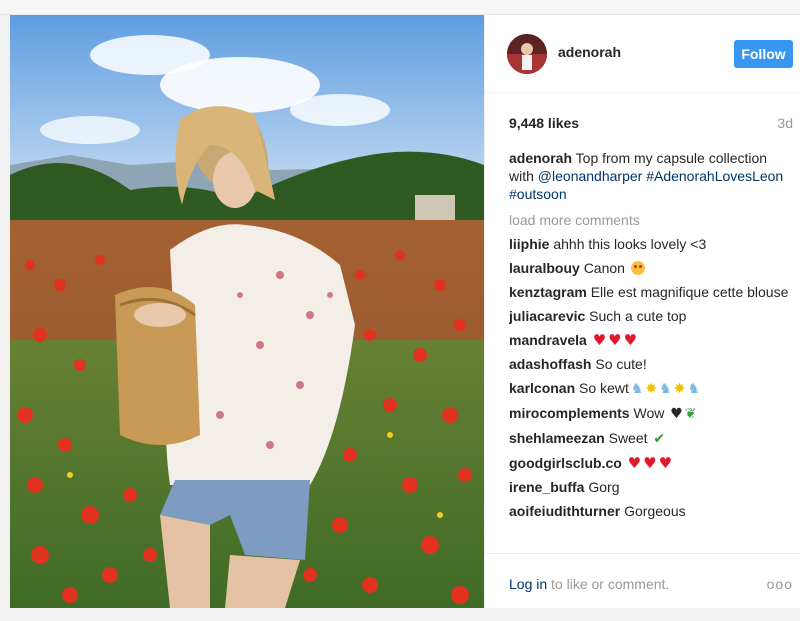 This screenshot has height=621, width=800. I want to click on list-item: karlconan So kewt ♞ ✸ ♞ ✸ ♞, so click(652, 388).